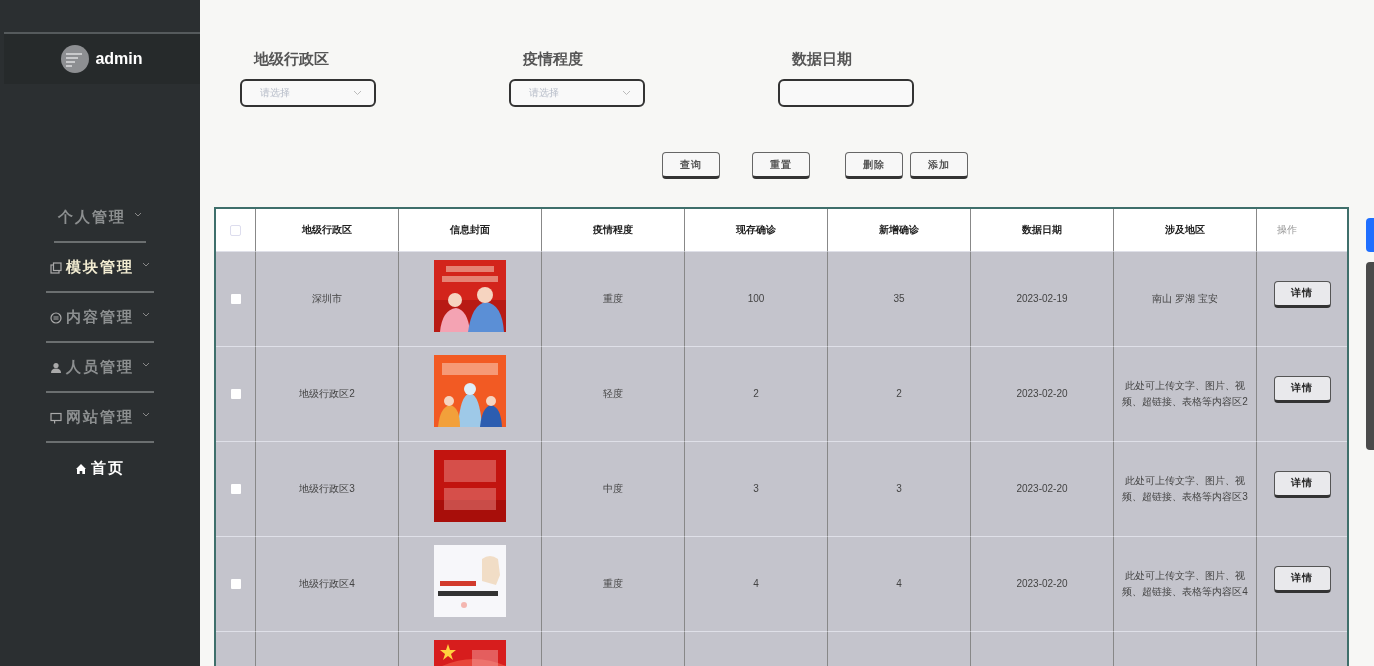 This screenshot has width=1374, height=666. What do you see at coordinates (1301, 230) in the screenshot?
I see `column-header: 操作` at bounding box center [1301, 230].